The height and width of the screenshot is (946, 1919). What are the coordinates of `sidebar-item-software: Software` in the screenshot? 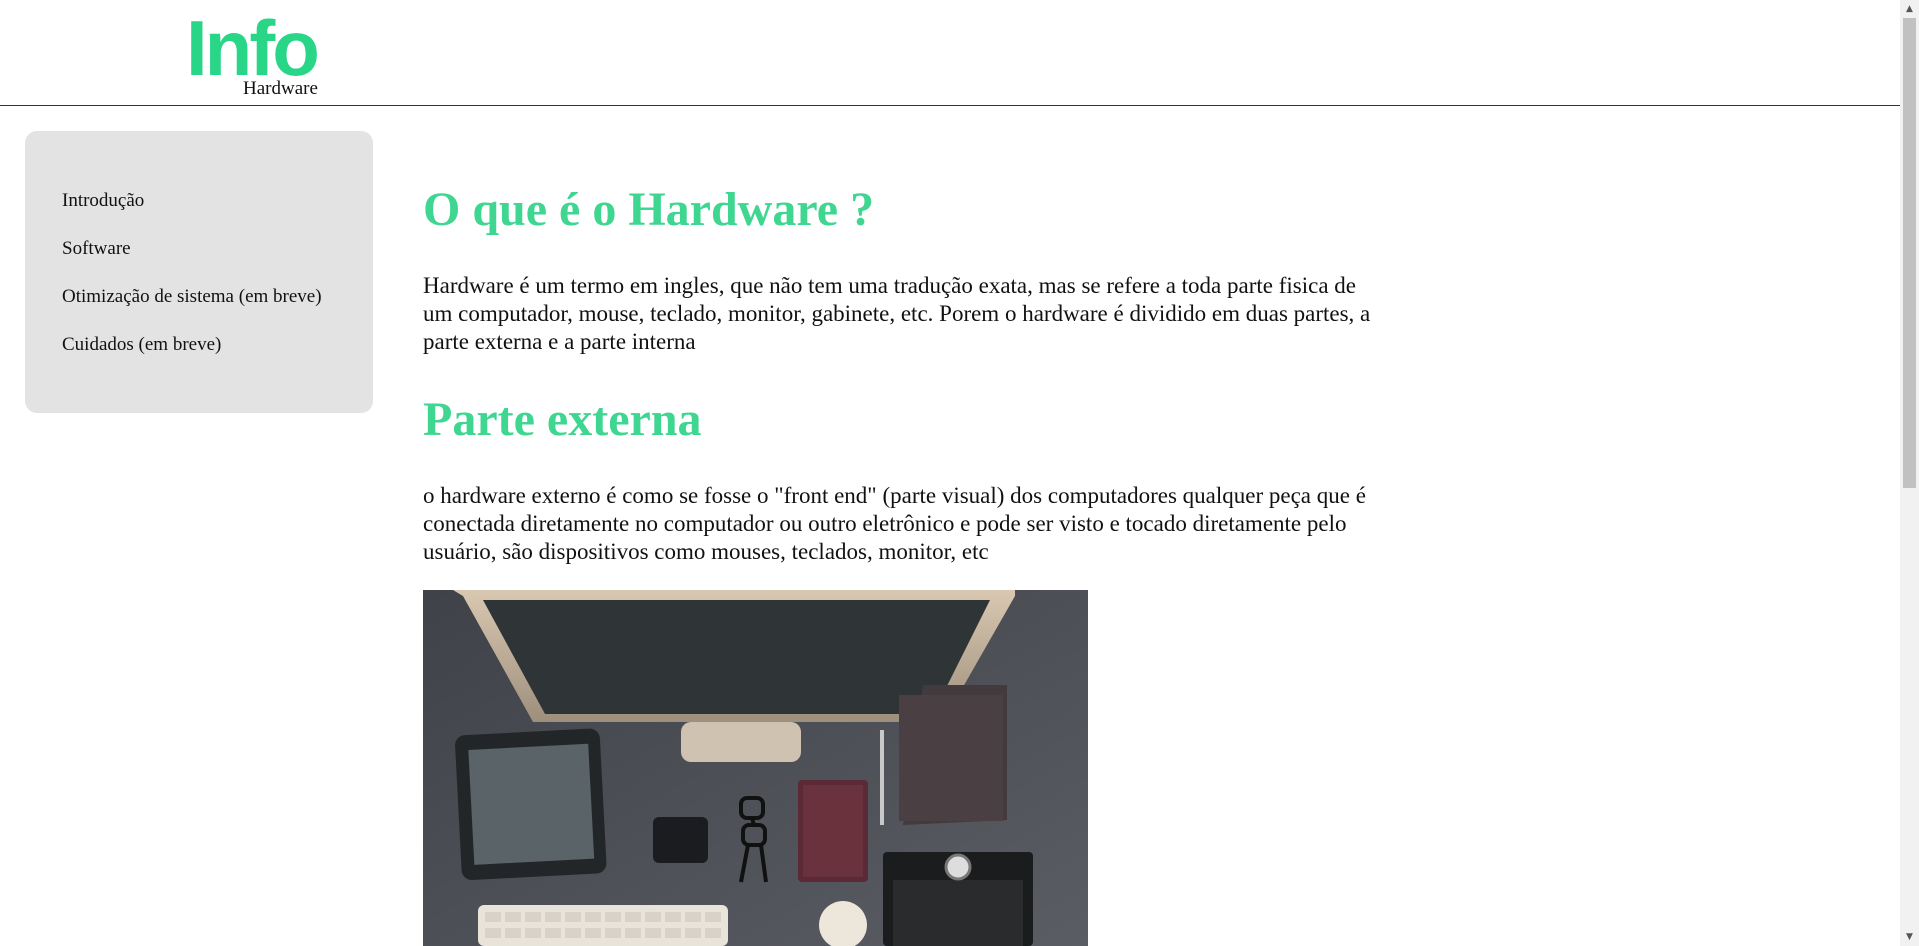 It's located at (96, 249).